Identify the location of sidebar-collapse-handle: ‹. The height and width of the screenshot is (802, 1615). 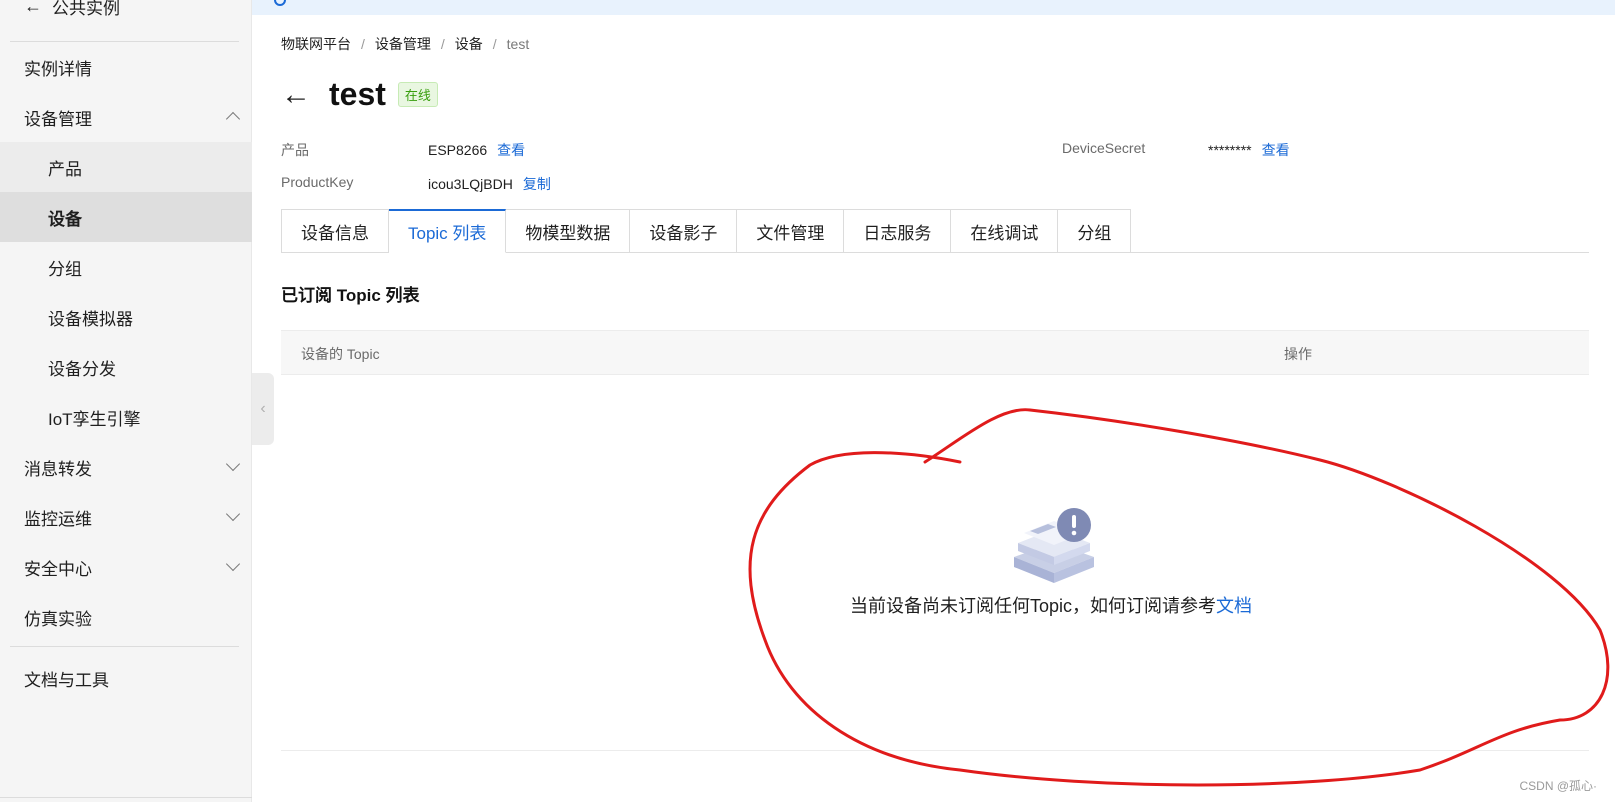
(263, 409).